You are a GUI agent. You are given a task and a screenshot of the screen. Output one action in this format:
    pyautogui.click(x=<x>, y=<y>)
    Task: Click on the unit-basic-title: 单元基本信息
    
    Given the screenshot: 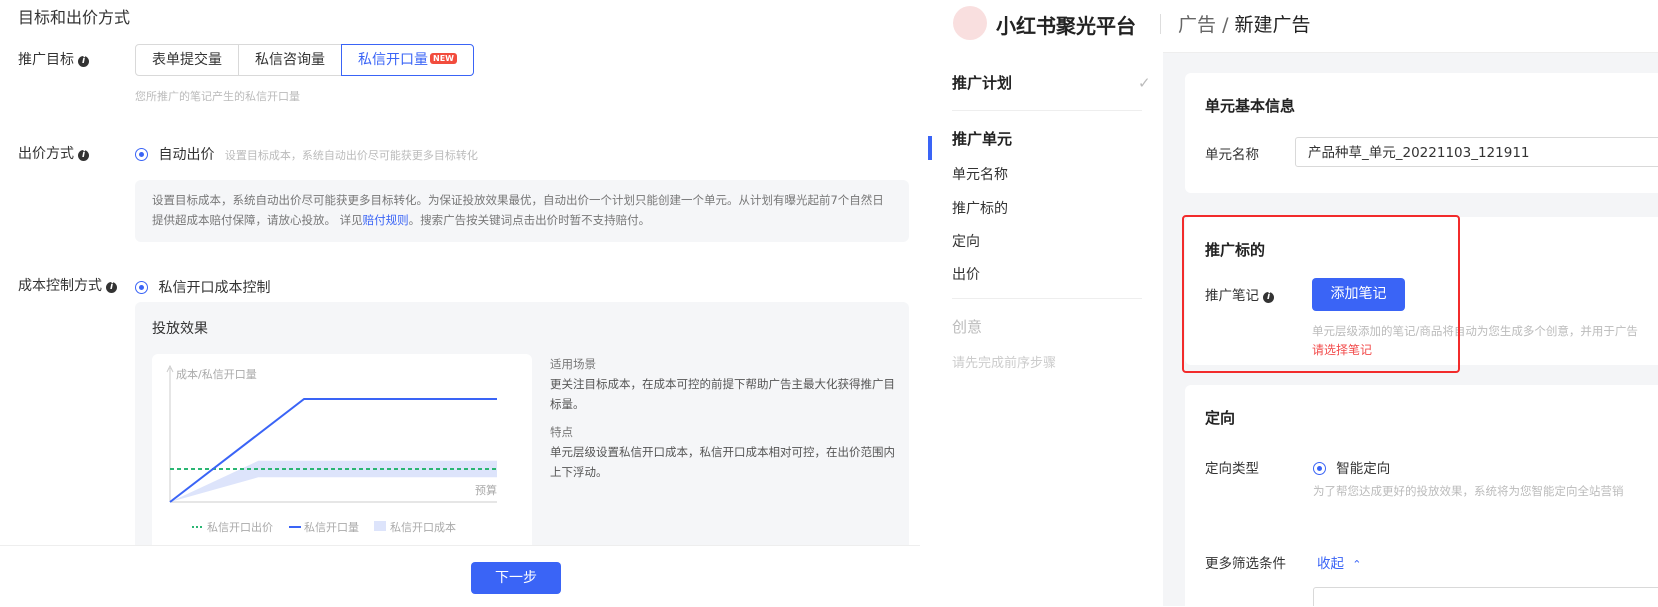 What is the action you would take?
    pyautogui.click(x=1250, y=106)
    